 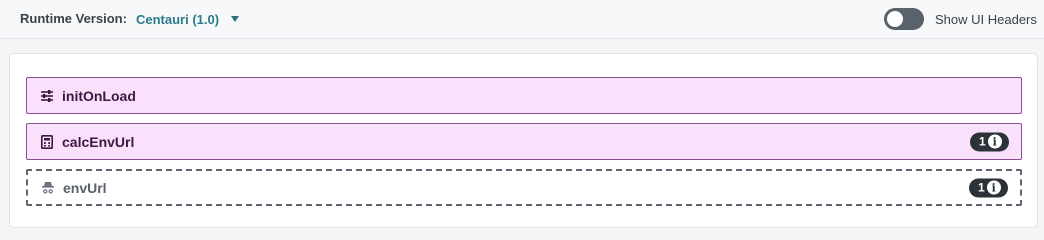 What do you see at coordinates (48, 188) in the screenshot?
I see `incognito-icon` at bounding box center [48, 188].